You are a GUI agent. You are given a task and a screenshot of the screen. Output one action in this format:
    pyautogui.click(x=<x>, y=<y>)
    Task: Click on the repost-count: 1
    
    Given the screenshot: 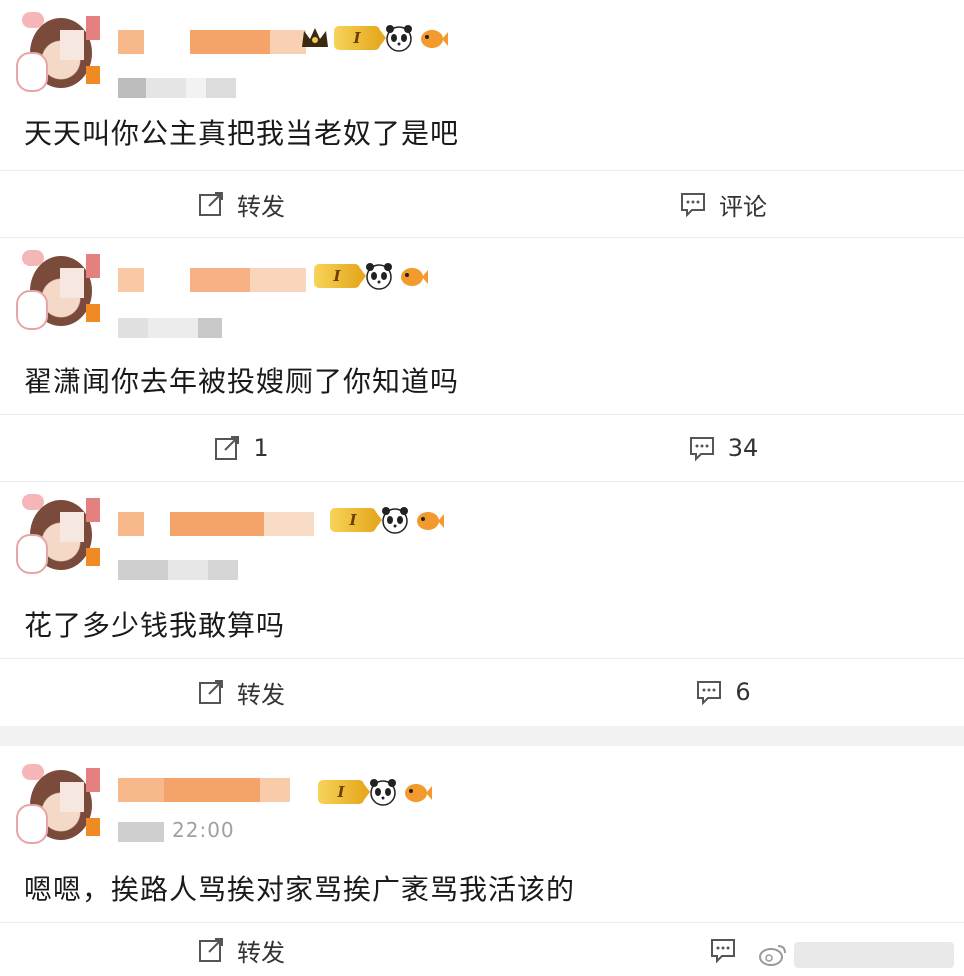 What is the action you would take?
    pyautogui.click(x=261, y=448)
    